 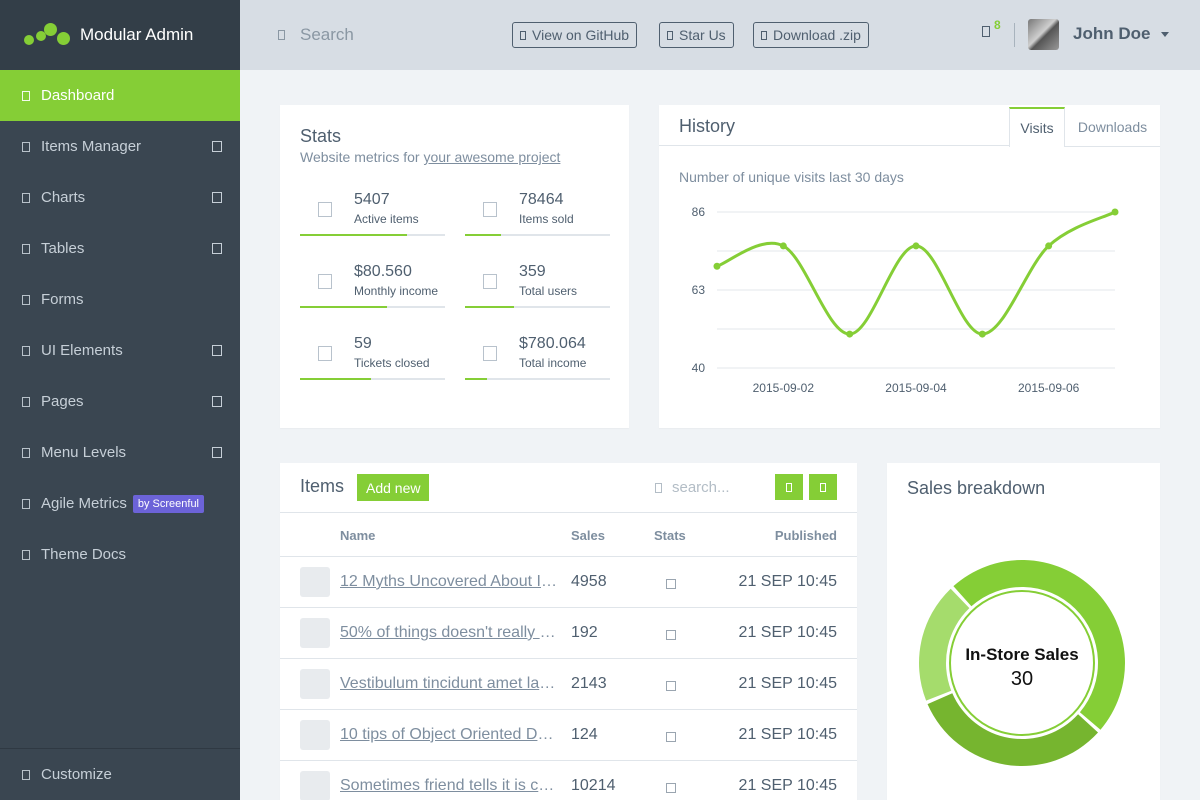 What do you see at coordinates (1014, 35) in the screenshot?
I see `header-divider` at bounding box center [1014, 35].